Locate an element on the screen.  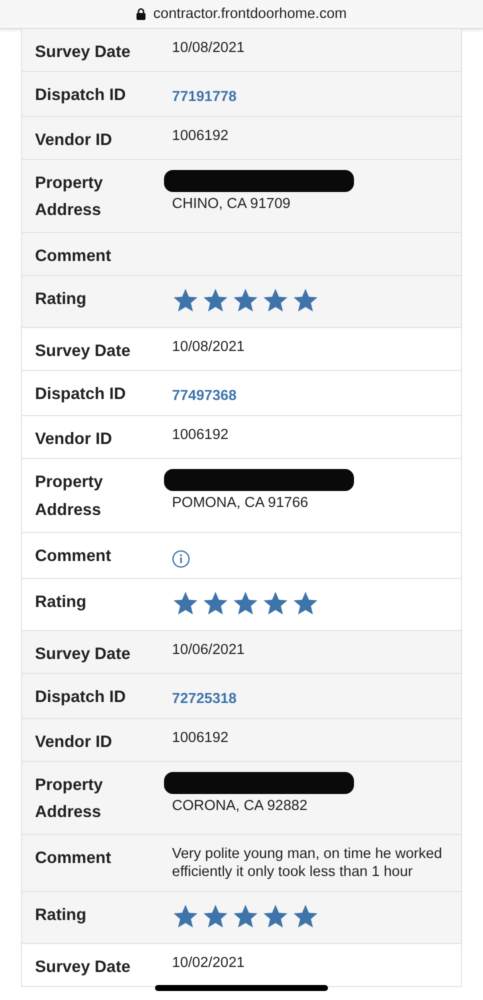
dispatch-link: 77191778 is located at coordinates (204, 97).